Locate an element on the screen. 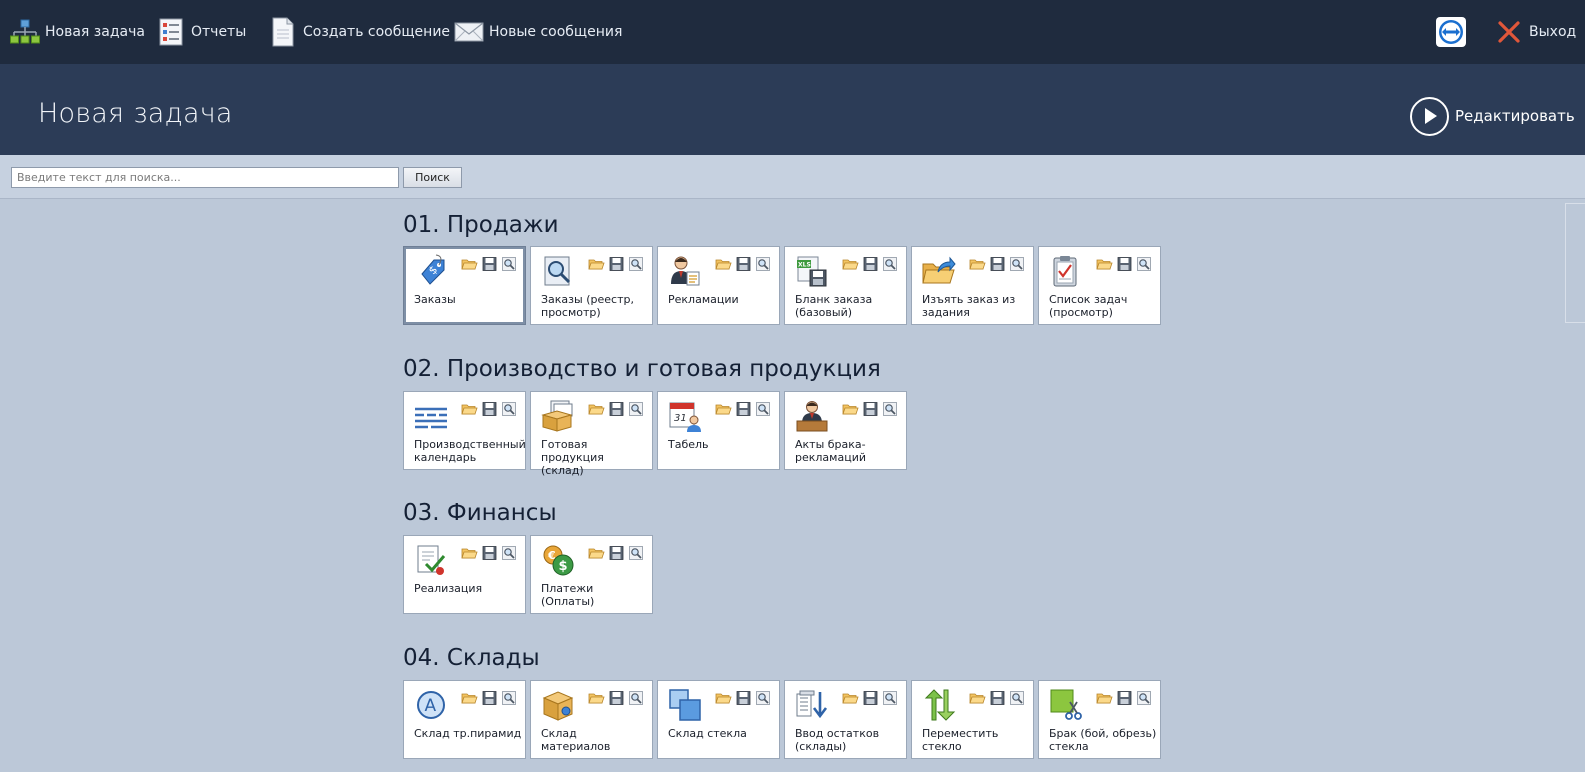 The image size is (1585, 772). tile-label: Заказы (реестр, просмотр) is located at coordinates (587, 306).